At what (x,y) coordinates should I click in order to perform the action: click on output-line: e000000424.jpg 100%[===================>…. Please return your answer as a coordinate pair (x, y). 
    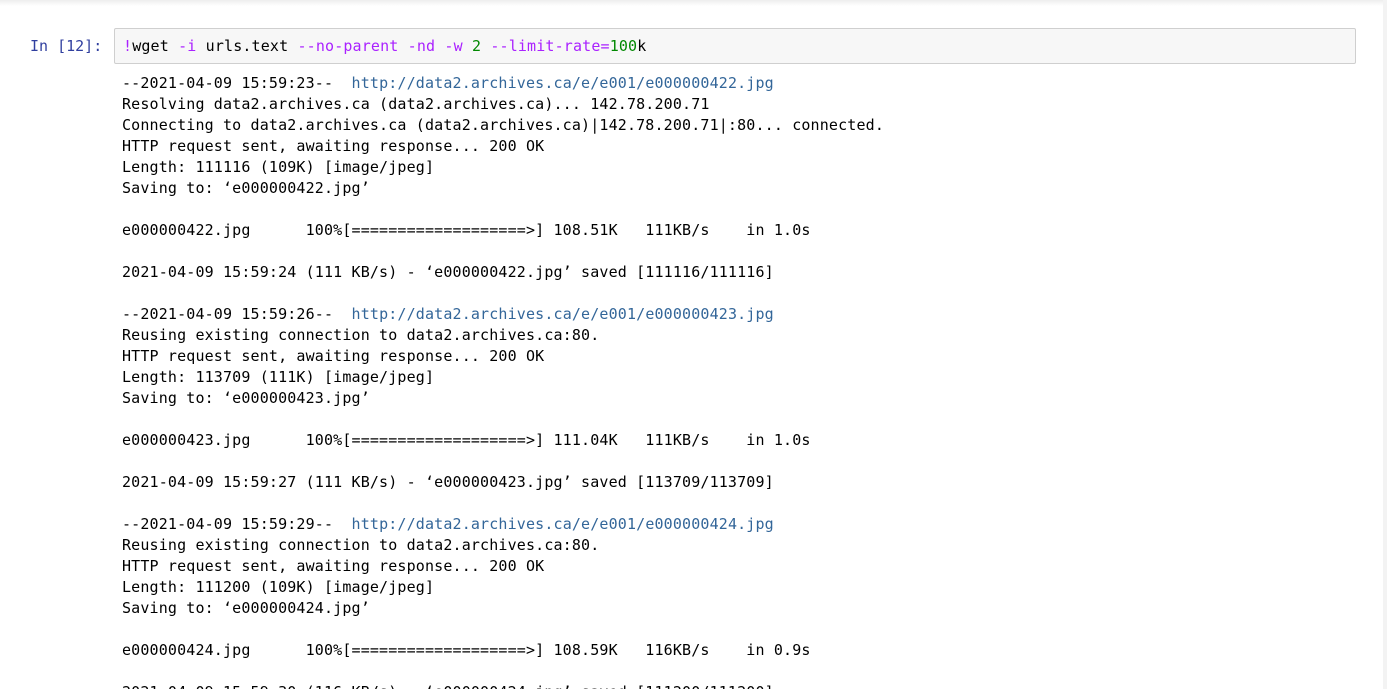
    Looking at the image, I should click on (466, 650).